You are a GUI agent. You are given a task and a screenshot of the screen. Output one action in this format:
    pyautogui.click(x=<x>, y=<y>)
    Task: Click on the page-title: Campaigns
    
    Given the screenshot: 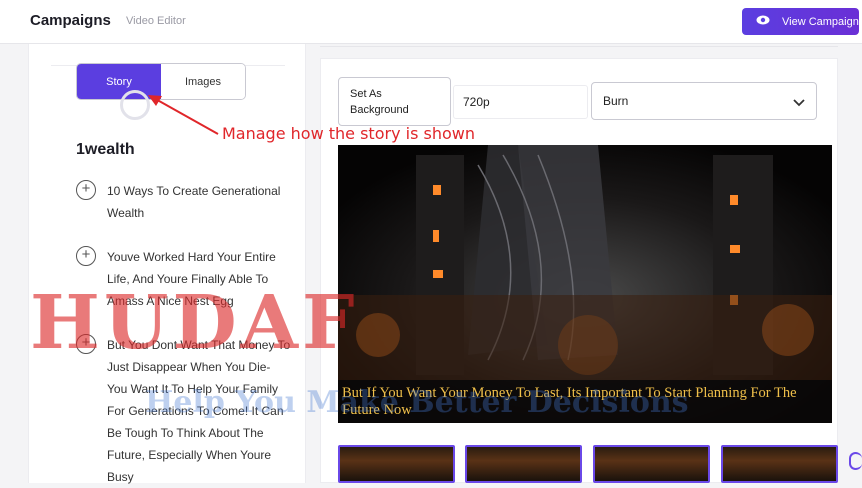 What is the action you would take?
    pyautogui.click(x=70, y=20)
    